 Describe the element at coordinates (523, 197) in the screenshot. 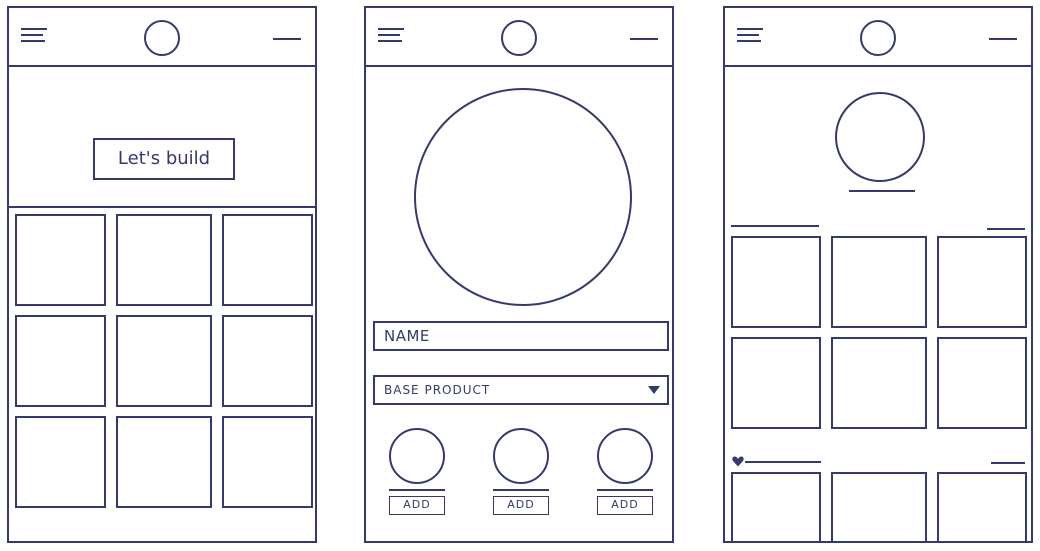

I see `product-image-placeholder` at that location.